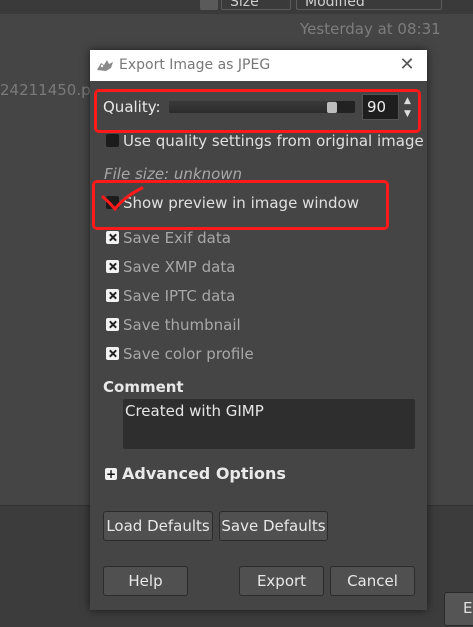  I want to click on checkbox-label: Save IPTC data, so click(179, 296).